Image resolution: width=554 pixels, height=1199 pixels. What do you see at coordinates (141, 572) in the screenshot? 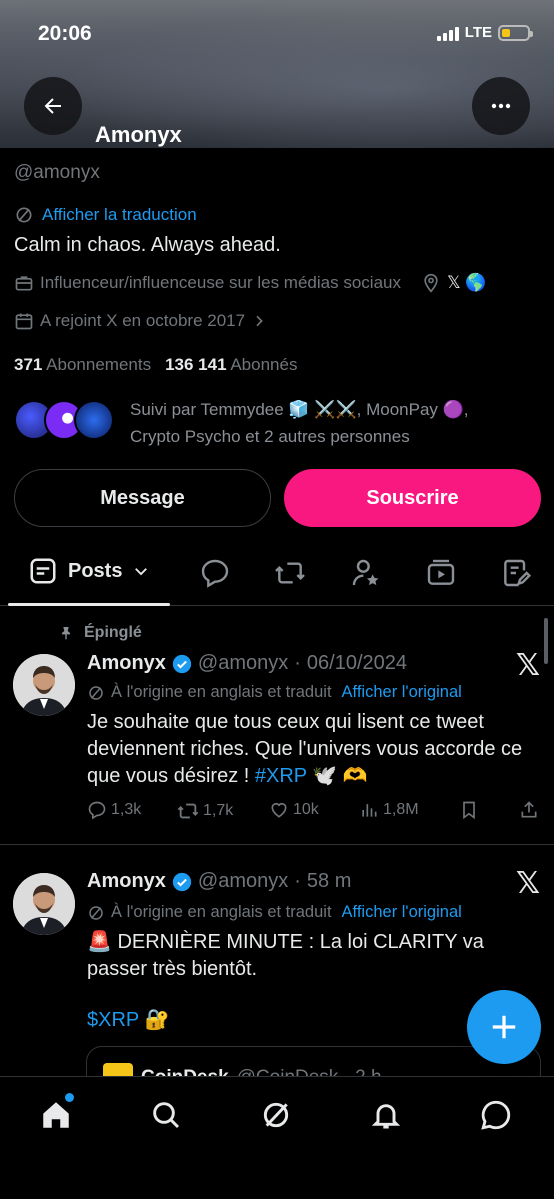
I see `chevron-down-icon` at bounding box center [141, 572].